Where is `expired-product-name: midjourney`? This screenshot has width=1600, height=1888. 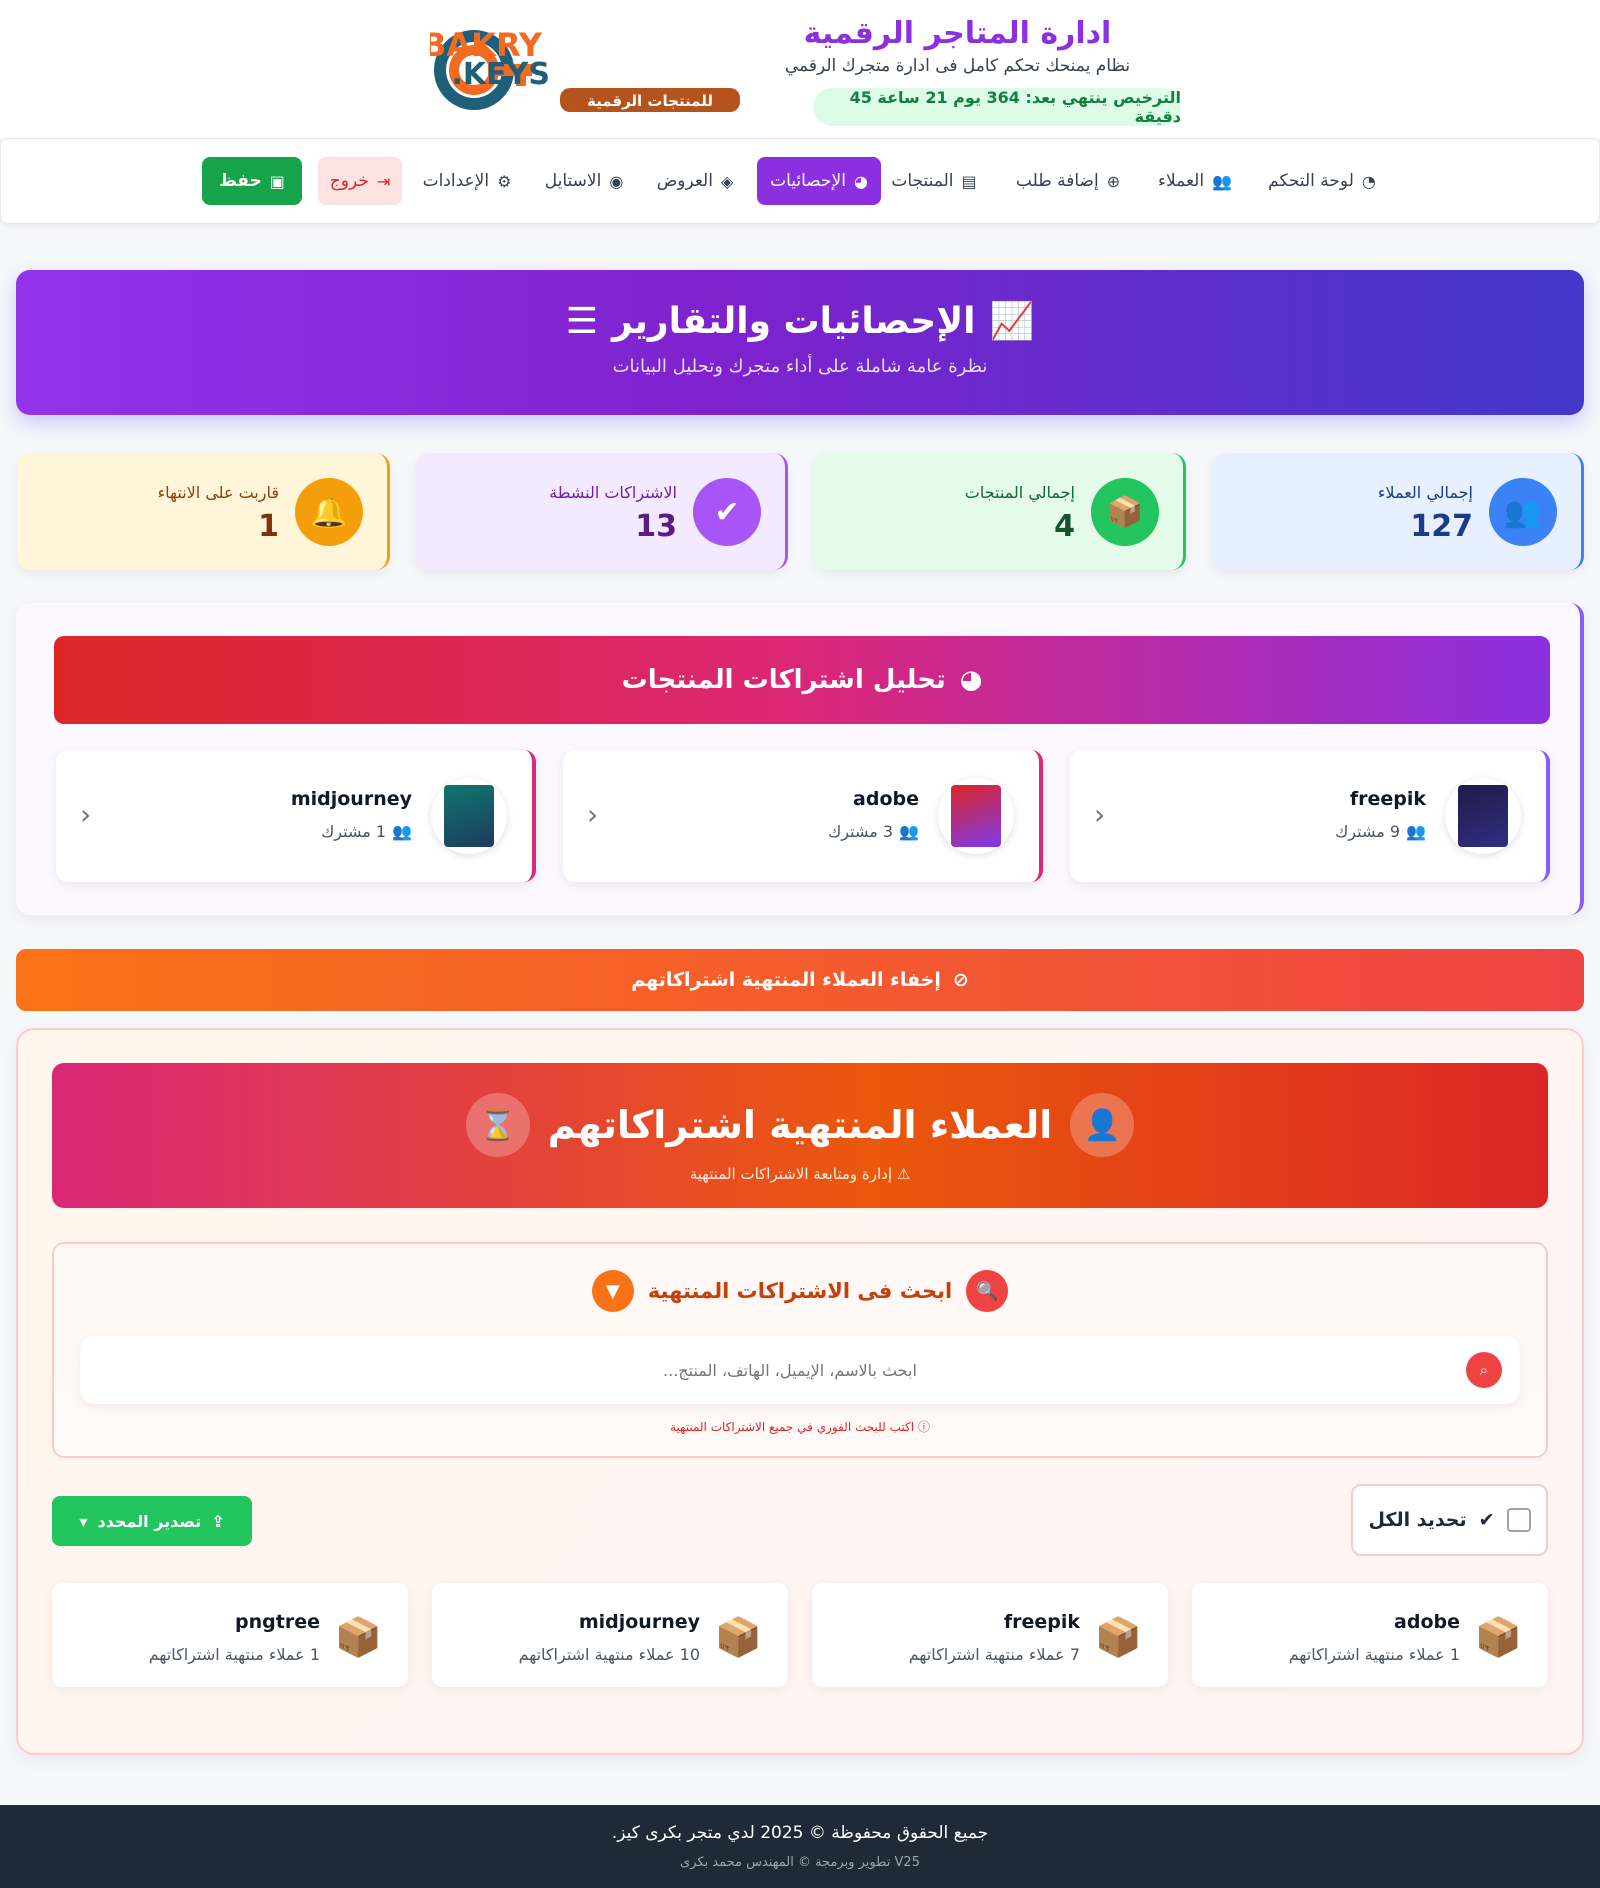 expired-product-name: midjourney is located at coordinates (639, 1622).